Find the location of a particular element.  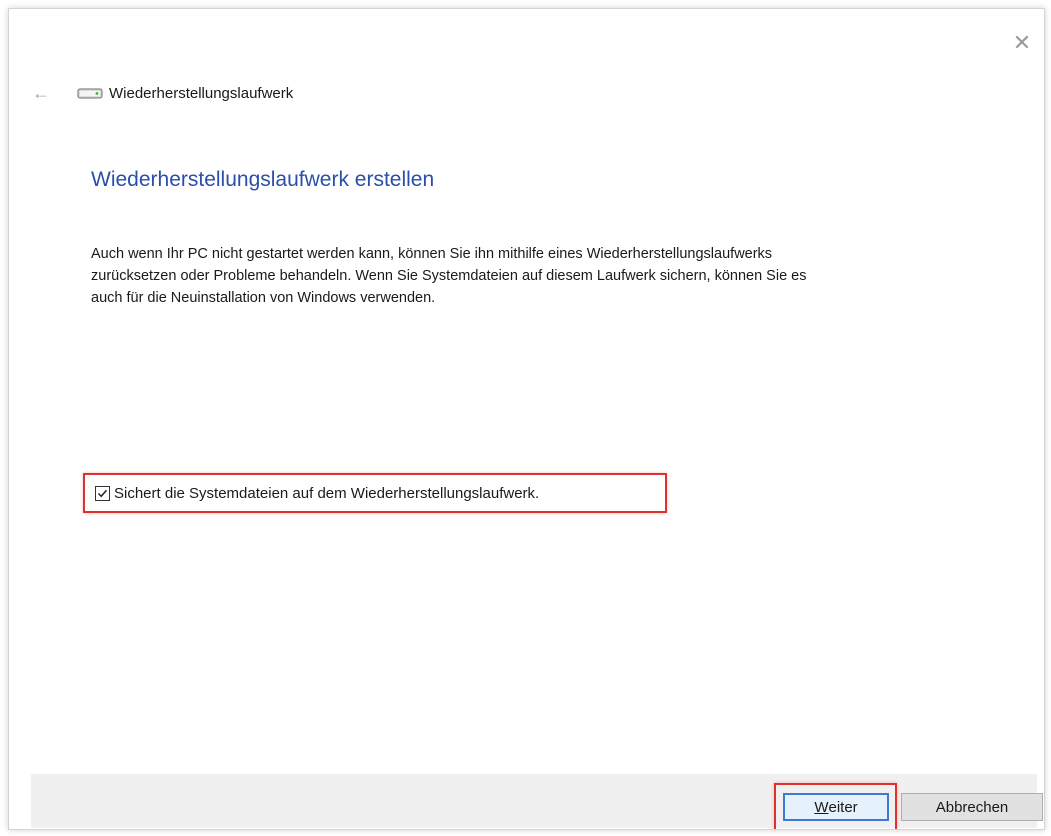

checkmark-icon is located at coordinates (102, 493).